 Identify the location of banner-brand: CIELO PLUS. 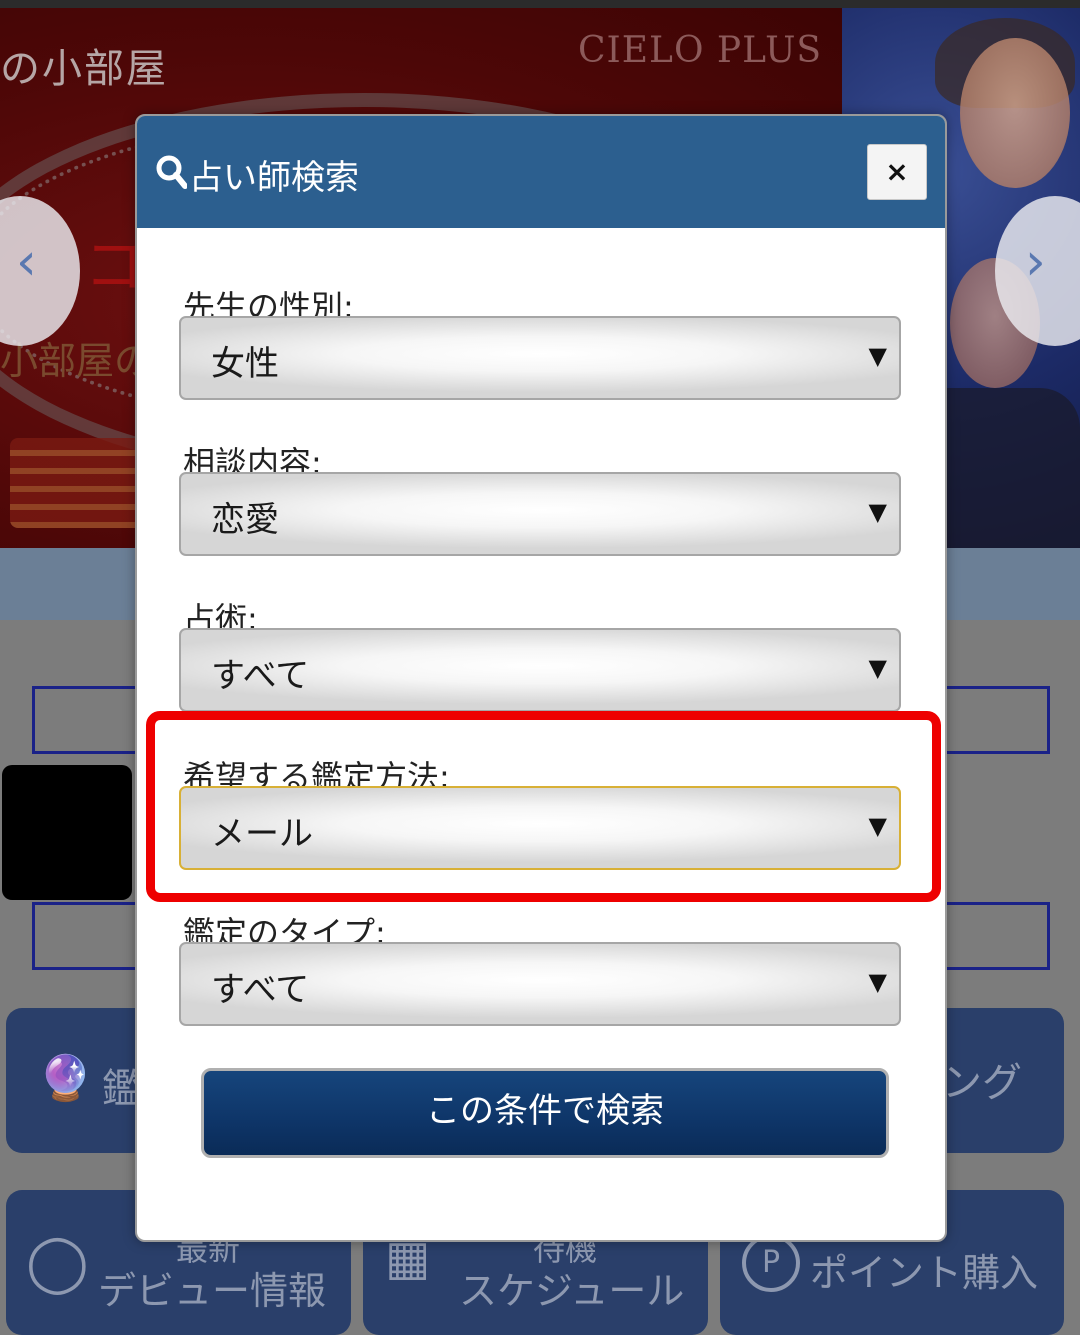
(700, 50).